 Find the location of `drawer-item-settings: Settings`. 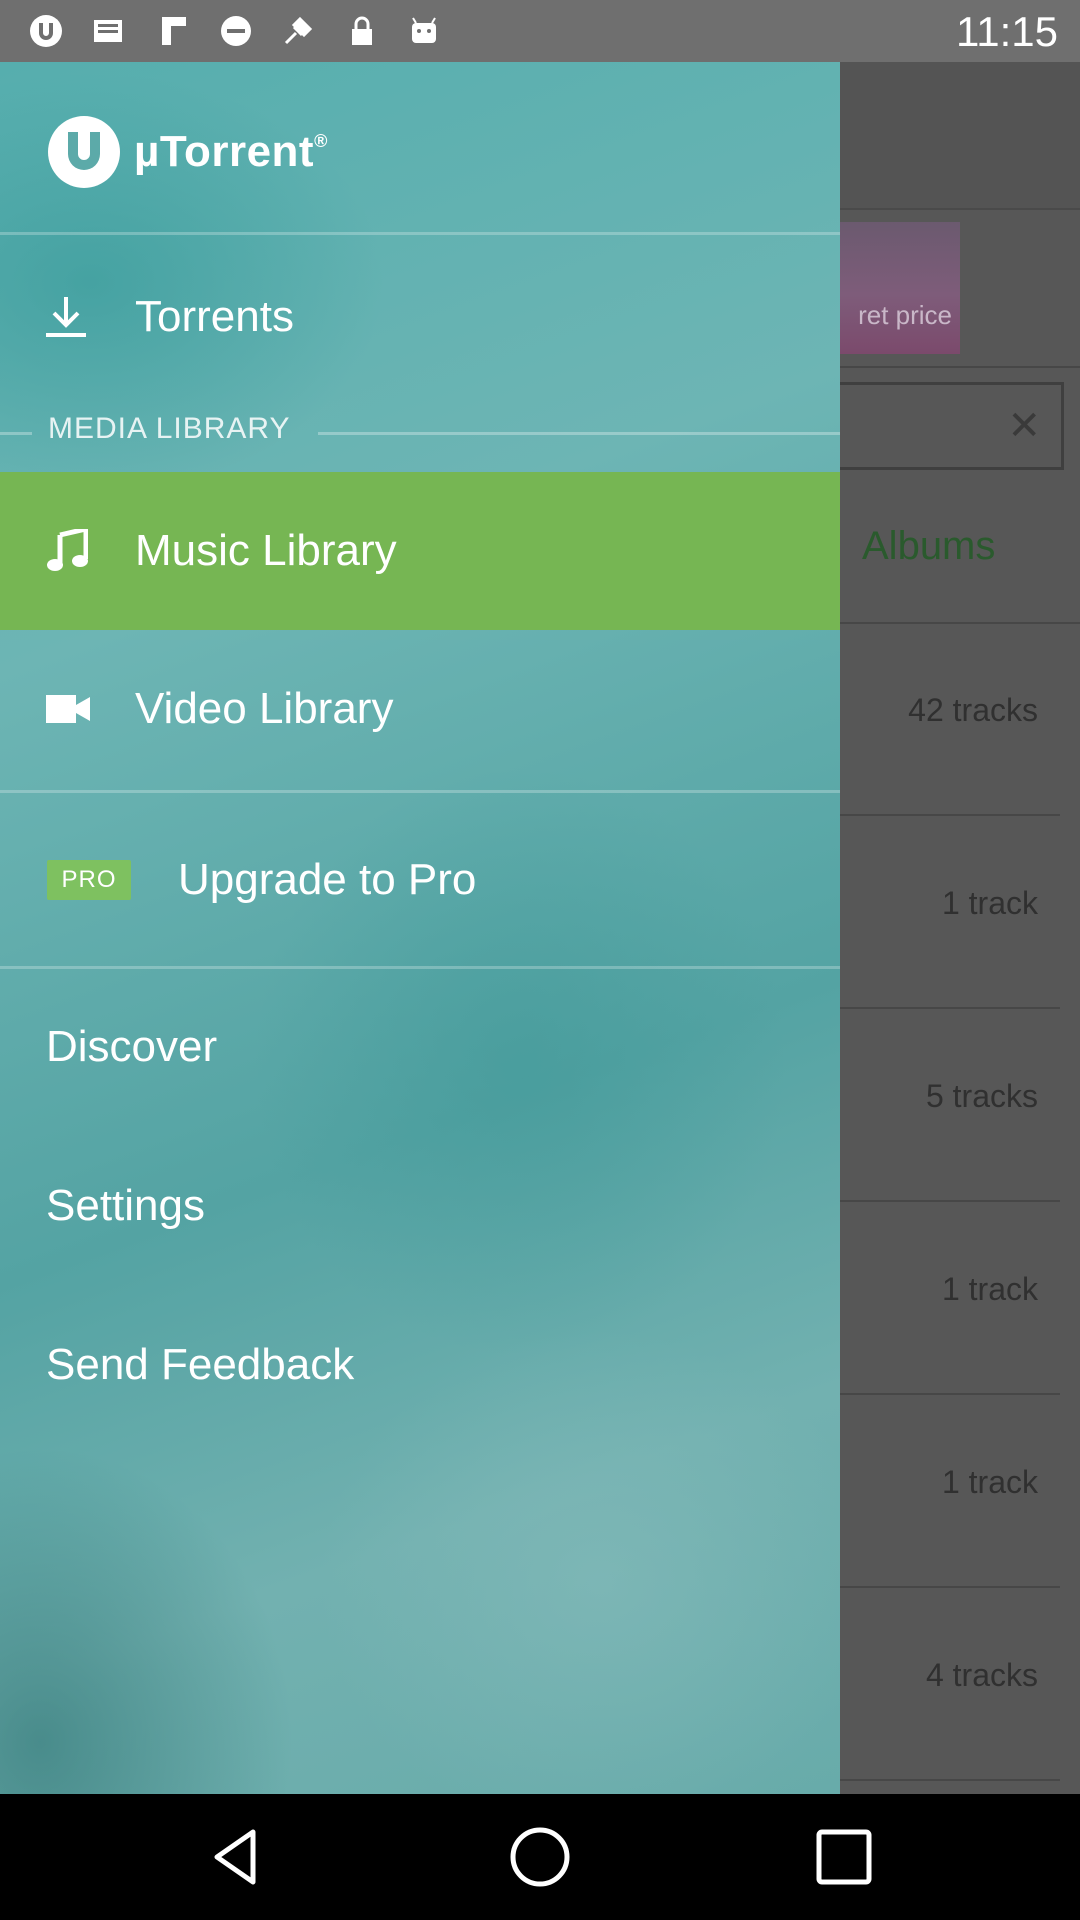

drawer-item-settings: Settings is located at coordinates (125, 1206).